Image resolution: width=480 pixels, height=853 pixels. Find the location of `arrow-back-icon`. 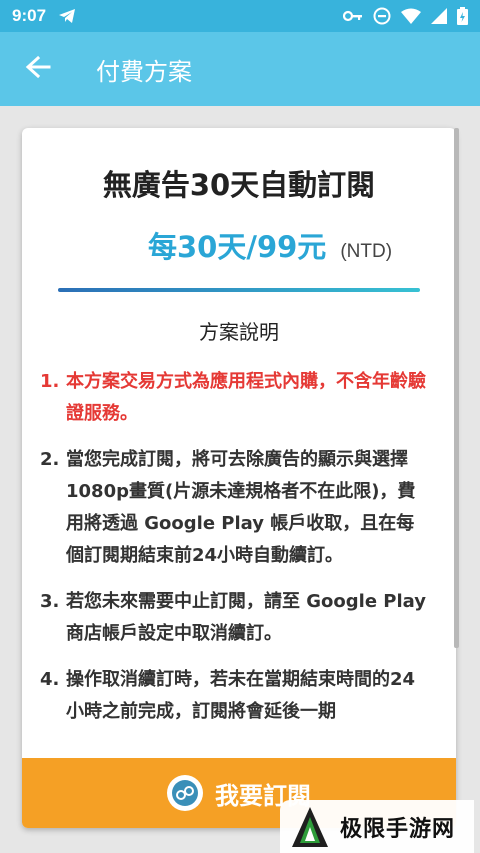

arrow-back-icon is located at coordinates (38, 69).